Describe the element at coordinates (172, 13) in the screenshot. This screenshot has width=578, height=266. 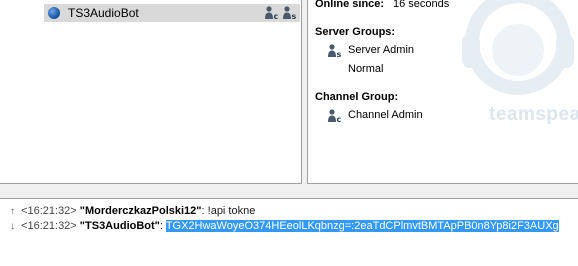
I see `client-row-ts3audiobot: TS3AudioBot c s` at that location.